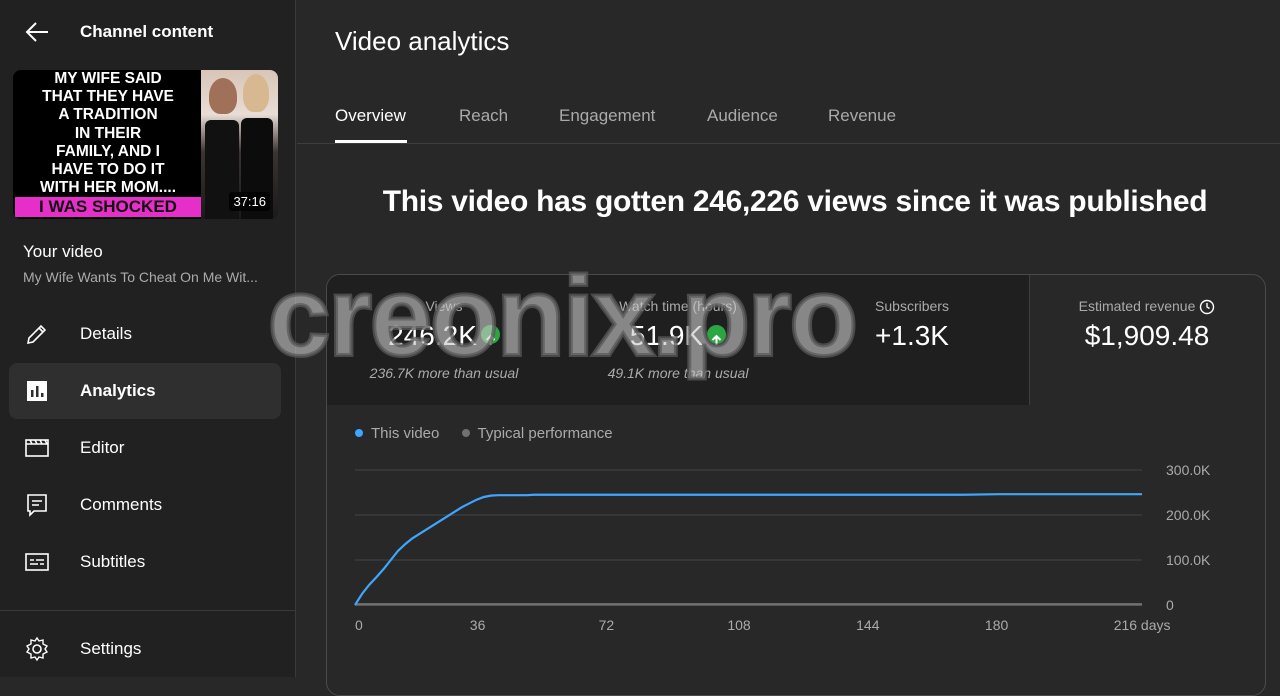 The width and height of the screenshot is (1280, 696). What do you see at coordinates (997, 625) in the screenshot?
I see `x-tick-label: 180` at bounding box center [997, 625].